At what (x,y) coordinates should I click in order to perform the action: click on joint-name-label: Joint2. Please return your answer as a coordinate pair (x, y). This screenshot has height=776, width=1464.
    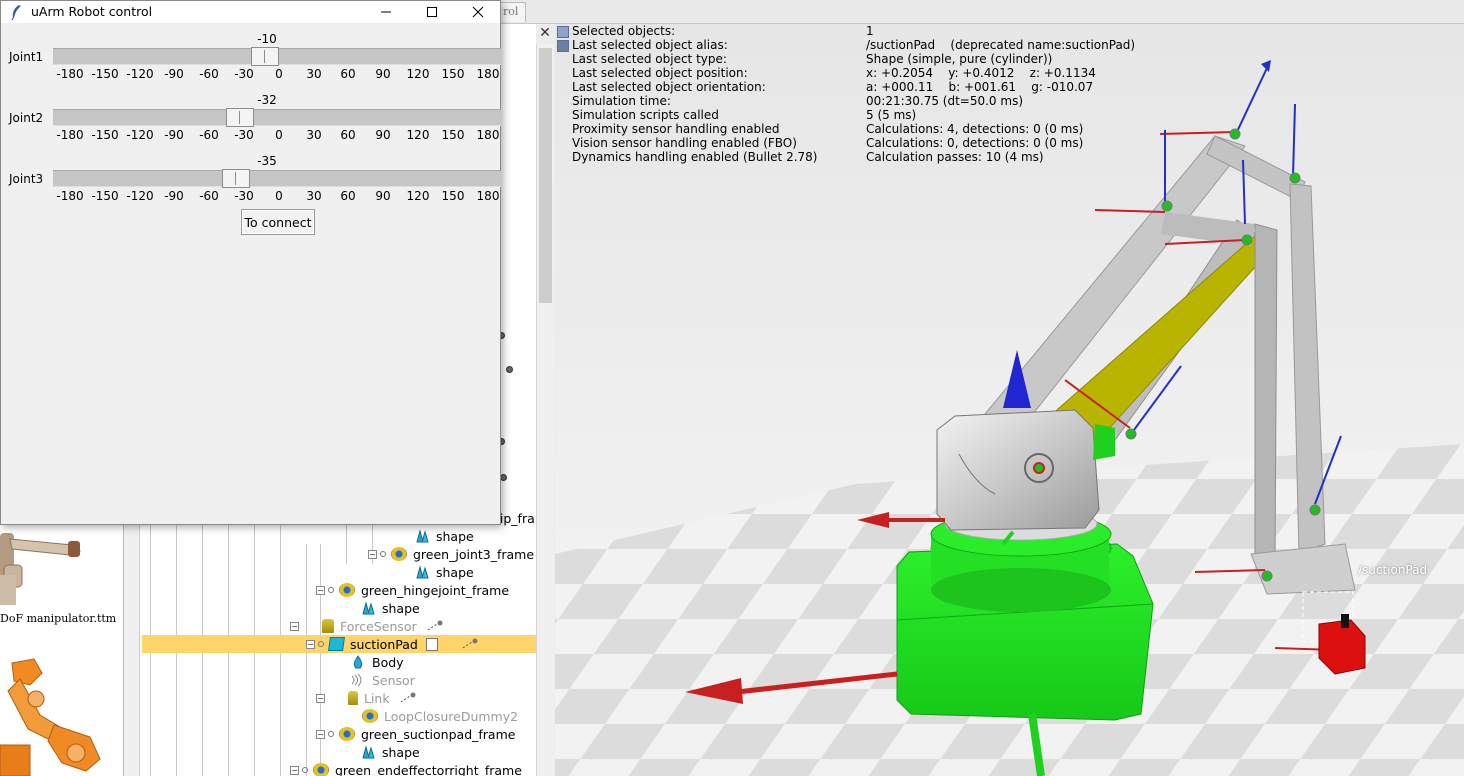
    Looking at the image, I should click on (26, 118).